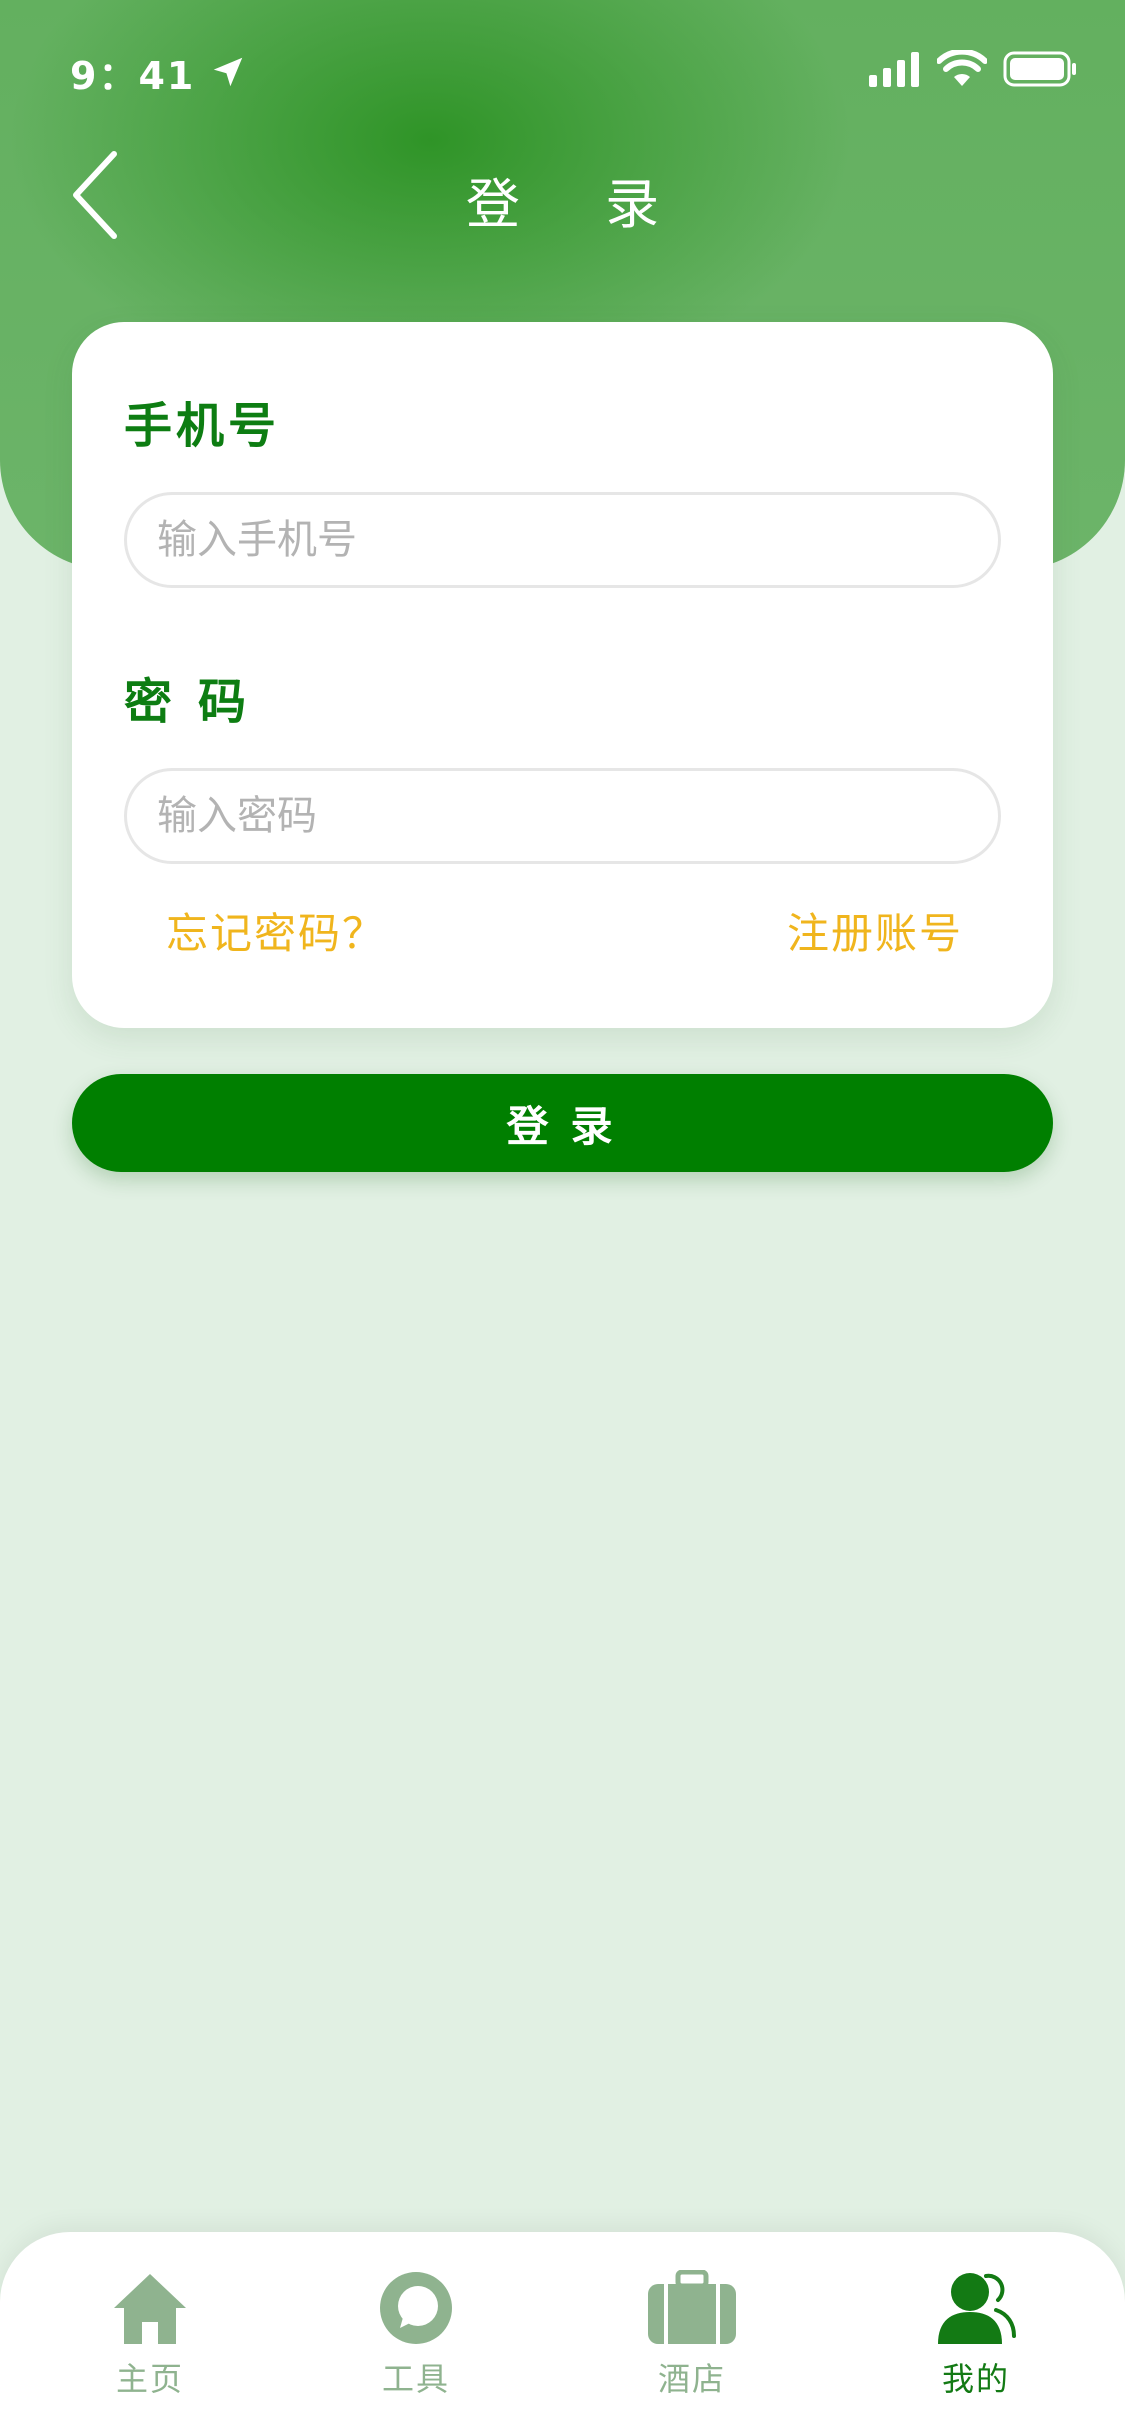 Image resolution: width=1125 pixels, height=2436 pixels. What do you see at coordinates (962, 68) in the screenshot?
I see `wifi-icon` at bounding box center [962, 68].